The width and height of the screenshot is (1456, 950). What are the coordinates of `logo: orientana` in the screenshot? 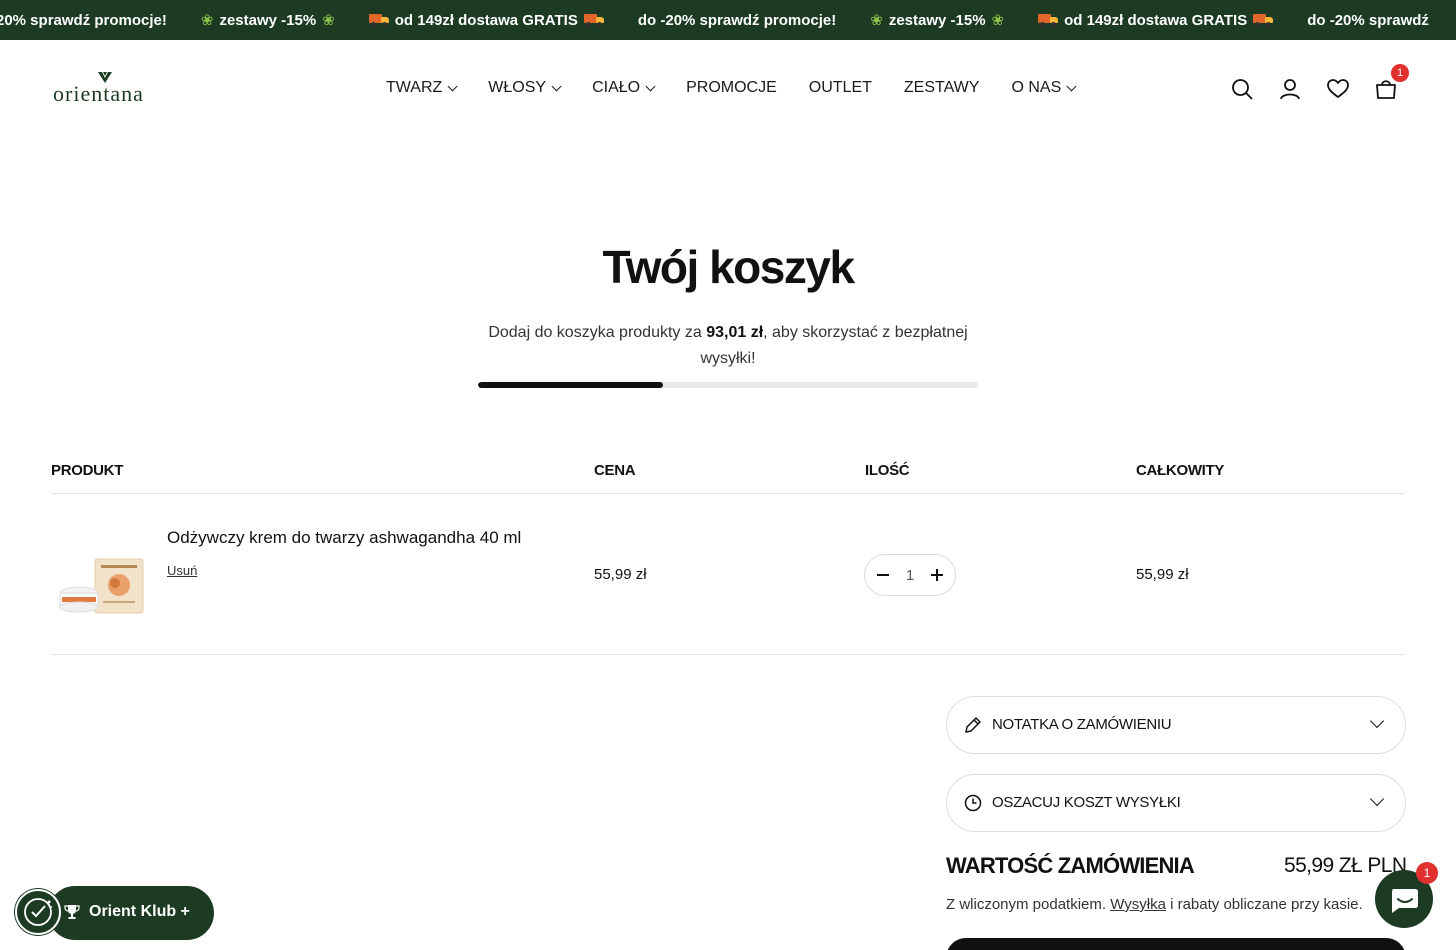 It's located at (108, 90).